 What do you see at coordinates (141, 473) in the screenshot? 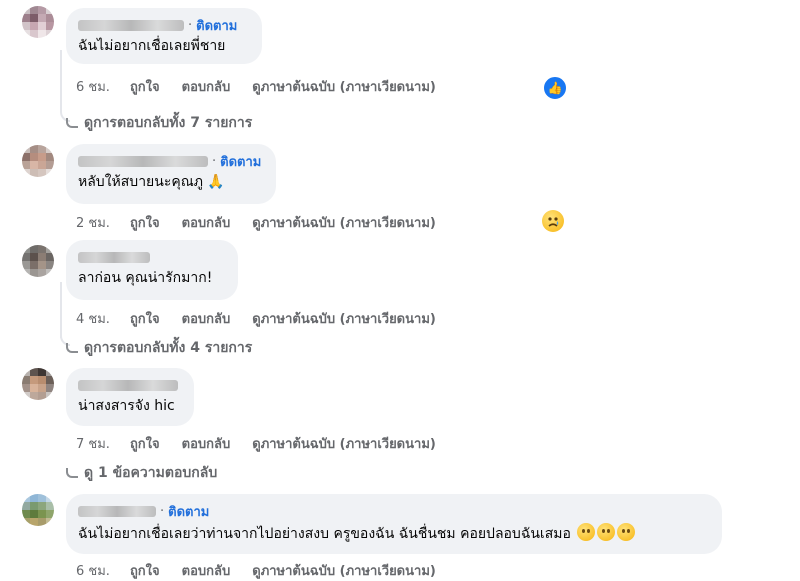
I see `view-replies-button: ดู 1 ข้อความตอบกลับ` at bounding box center [141, 473].